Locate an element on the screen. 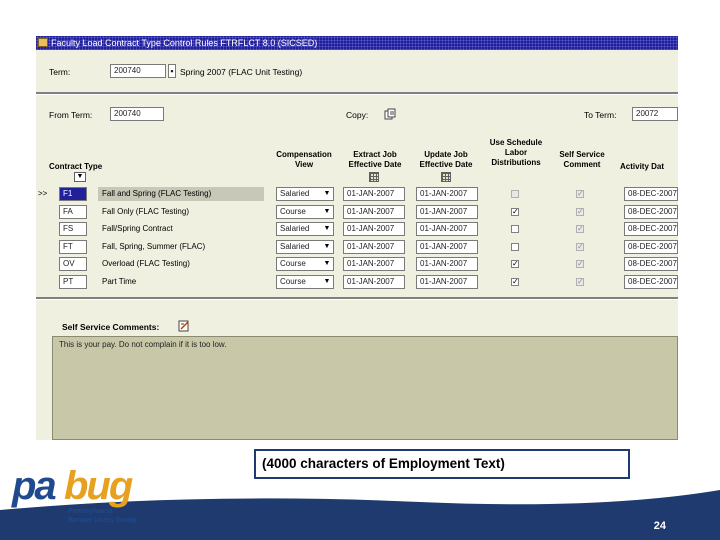  edit-note-icon is located at coordinates (184, 325).